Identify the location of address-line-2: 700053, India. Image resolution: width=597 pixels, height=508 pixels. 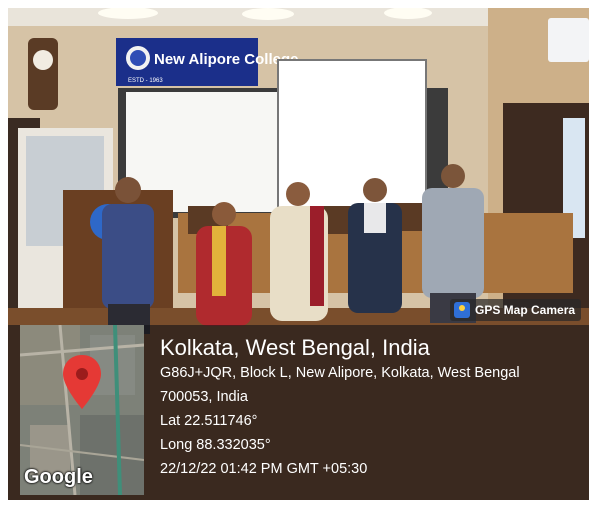
(204, 397).